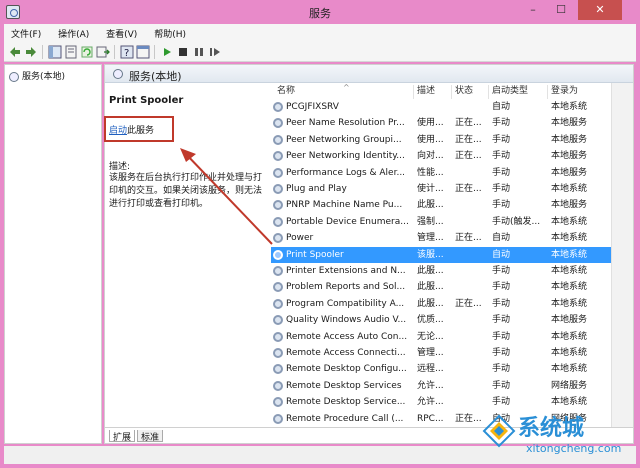  I want to click on details-header: 服务(本地), so click(369, 74).